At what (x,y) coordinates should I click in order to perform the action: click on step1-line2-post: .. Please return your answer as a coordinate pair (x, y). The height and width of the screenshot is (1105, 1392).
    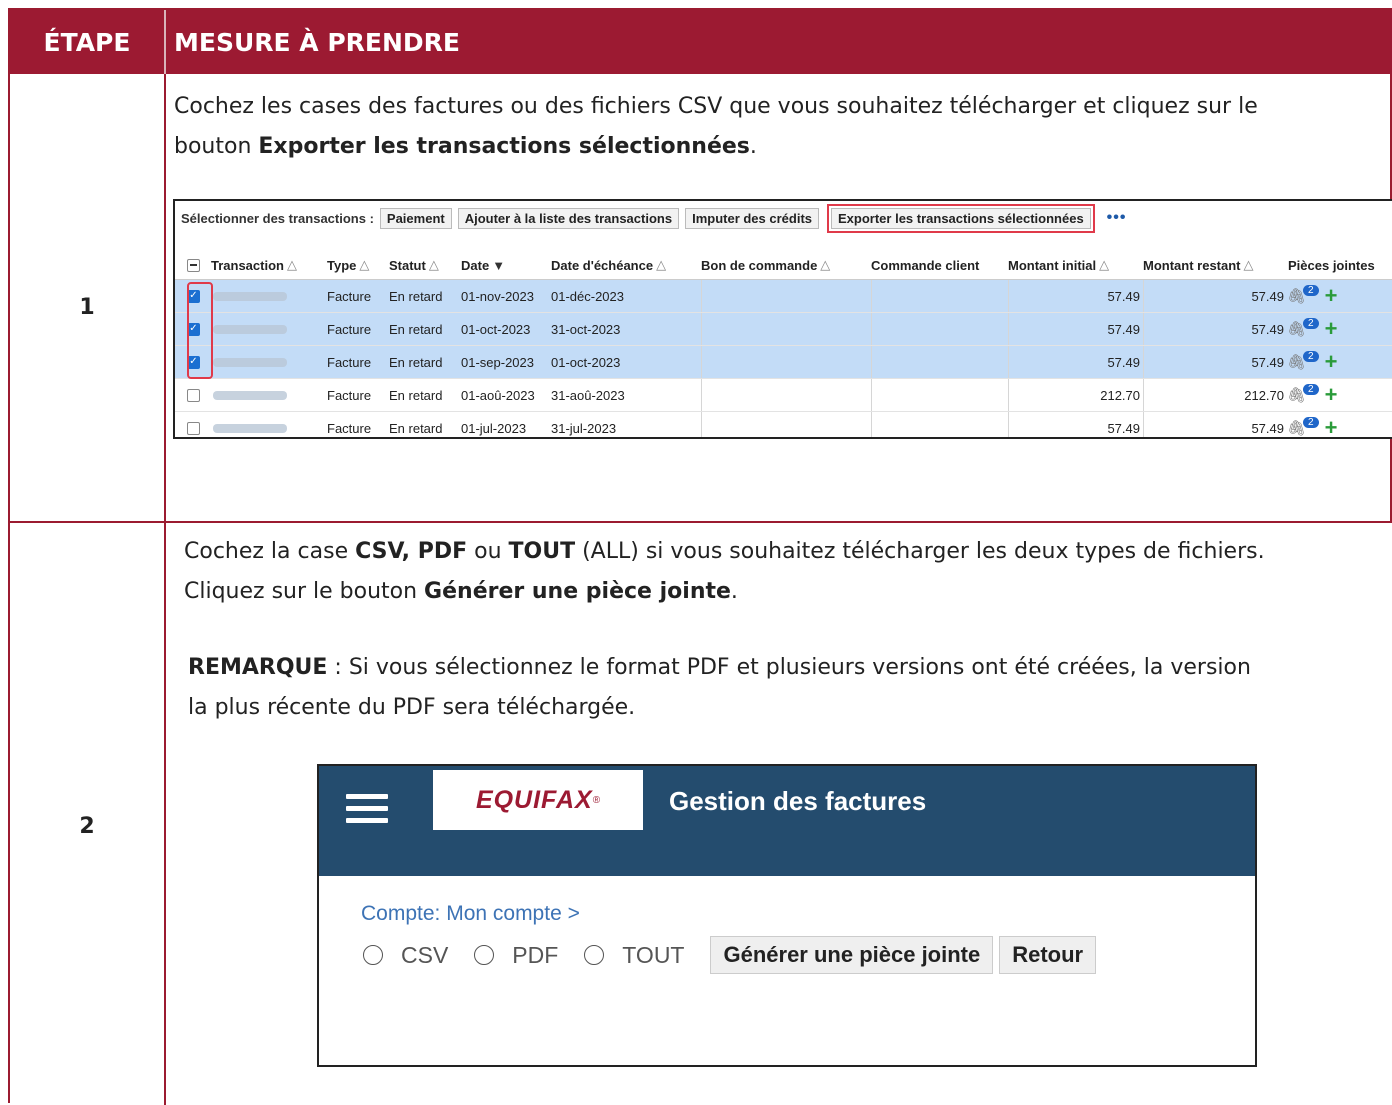
    Looking at the image, I should click on (753, 146).